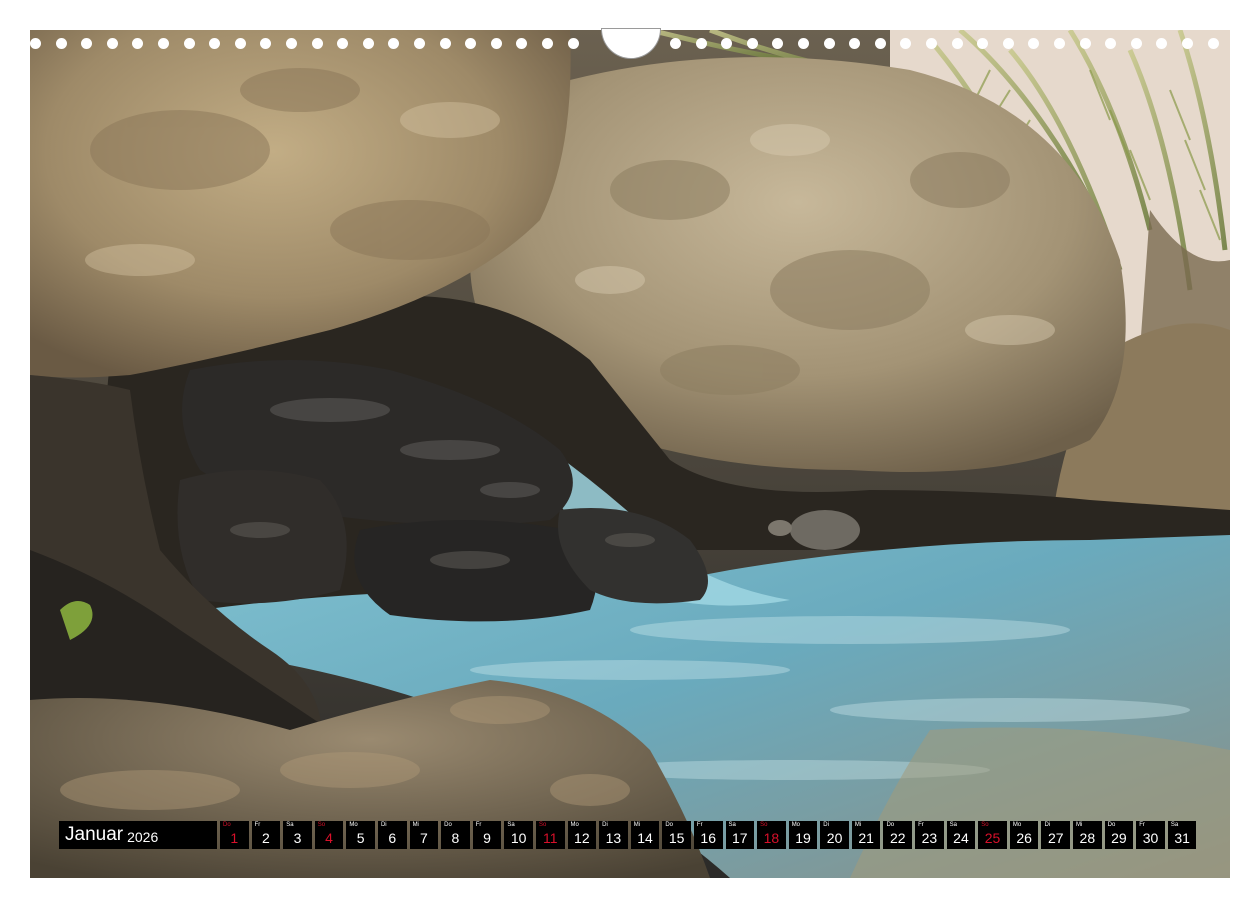 Image resolution: width=1260 pixels, height=908 pixels. Describe the element at coordinates (1087, 835) in the screenshot. I see `day-cell: Mi 28` at that location.